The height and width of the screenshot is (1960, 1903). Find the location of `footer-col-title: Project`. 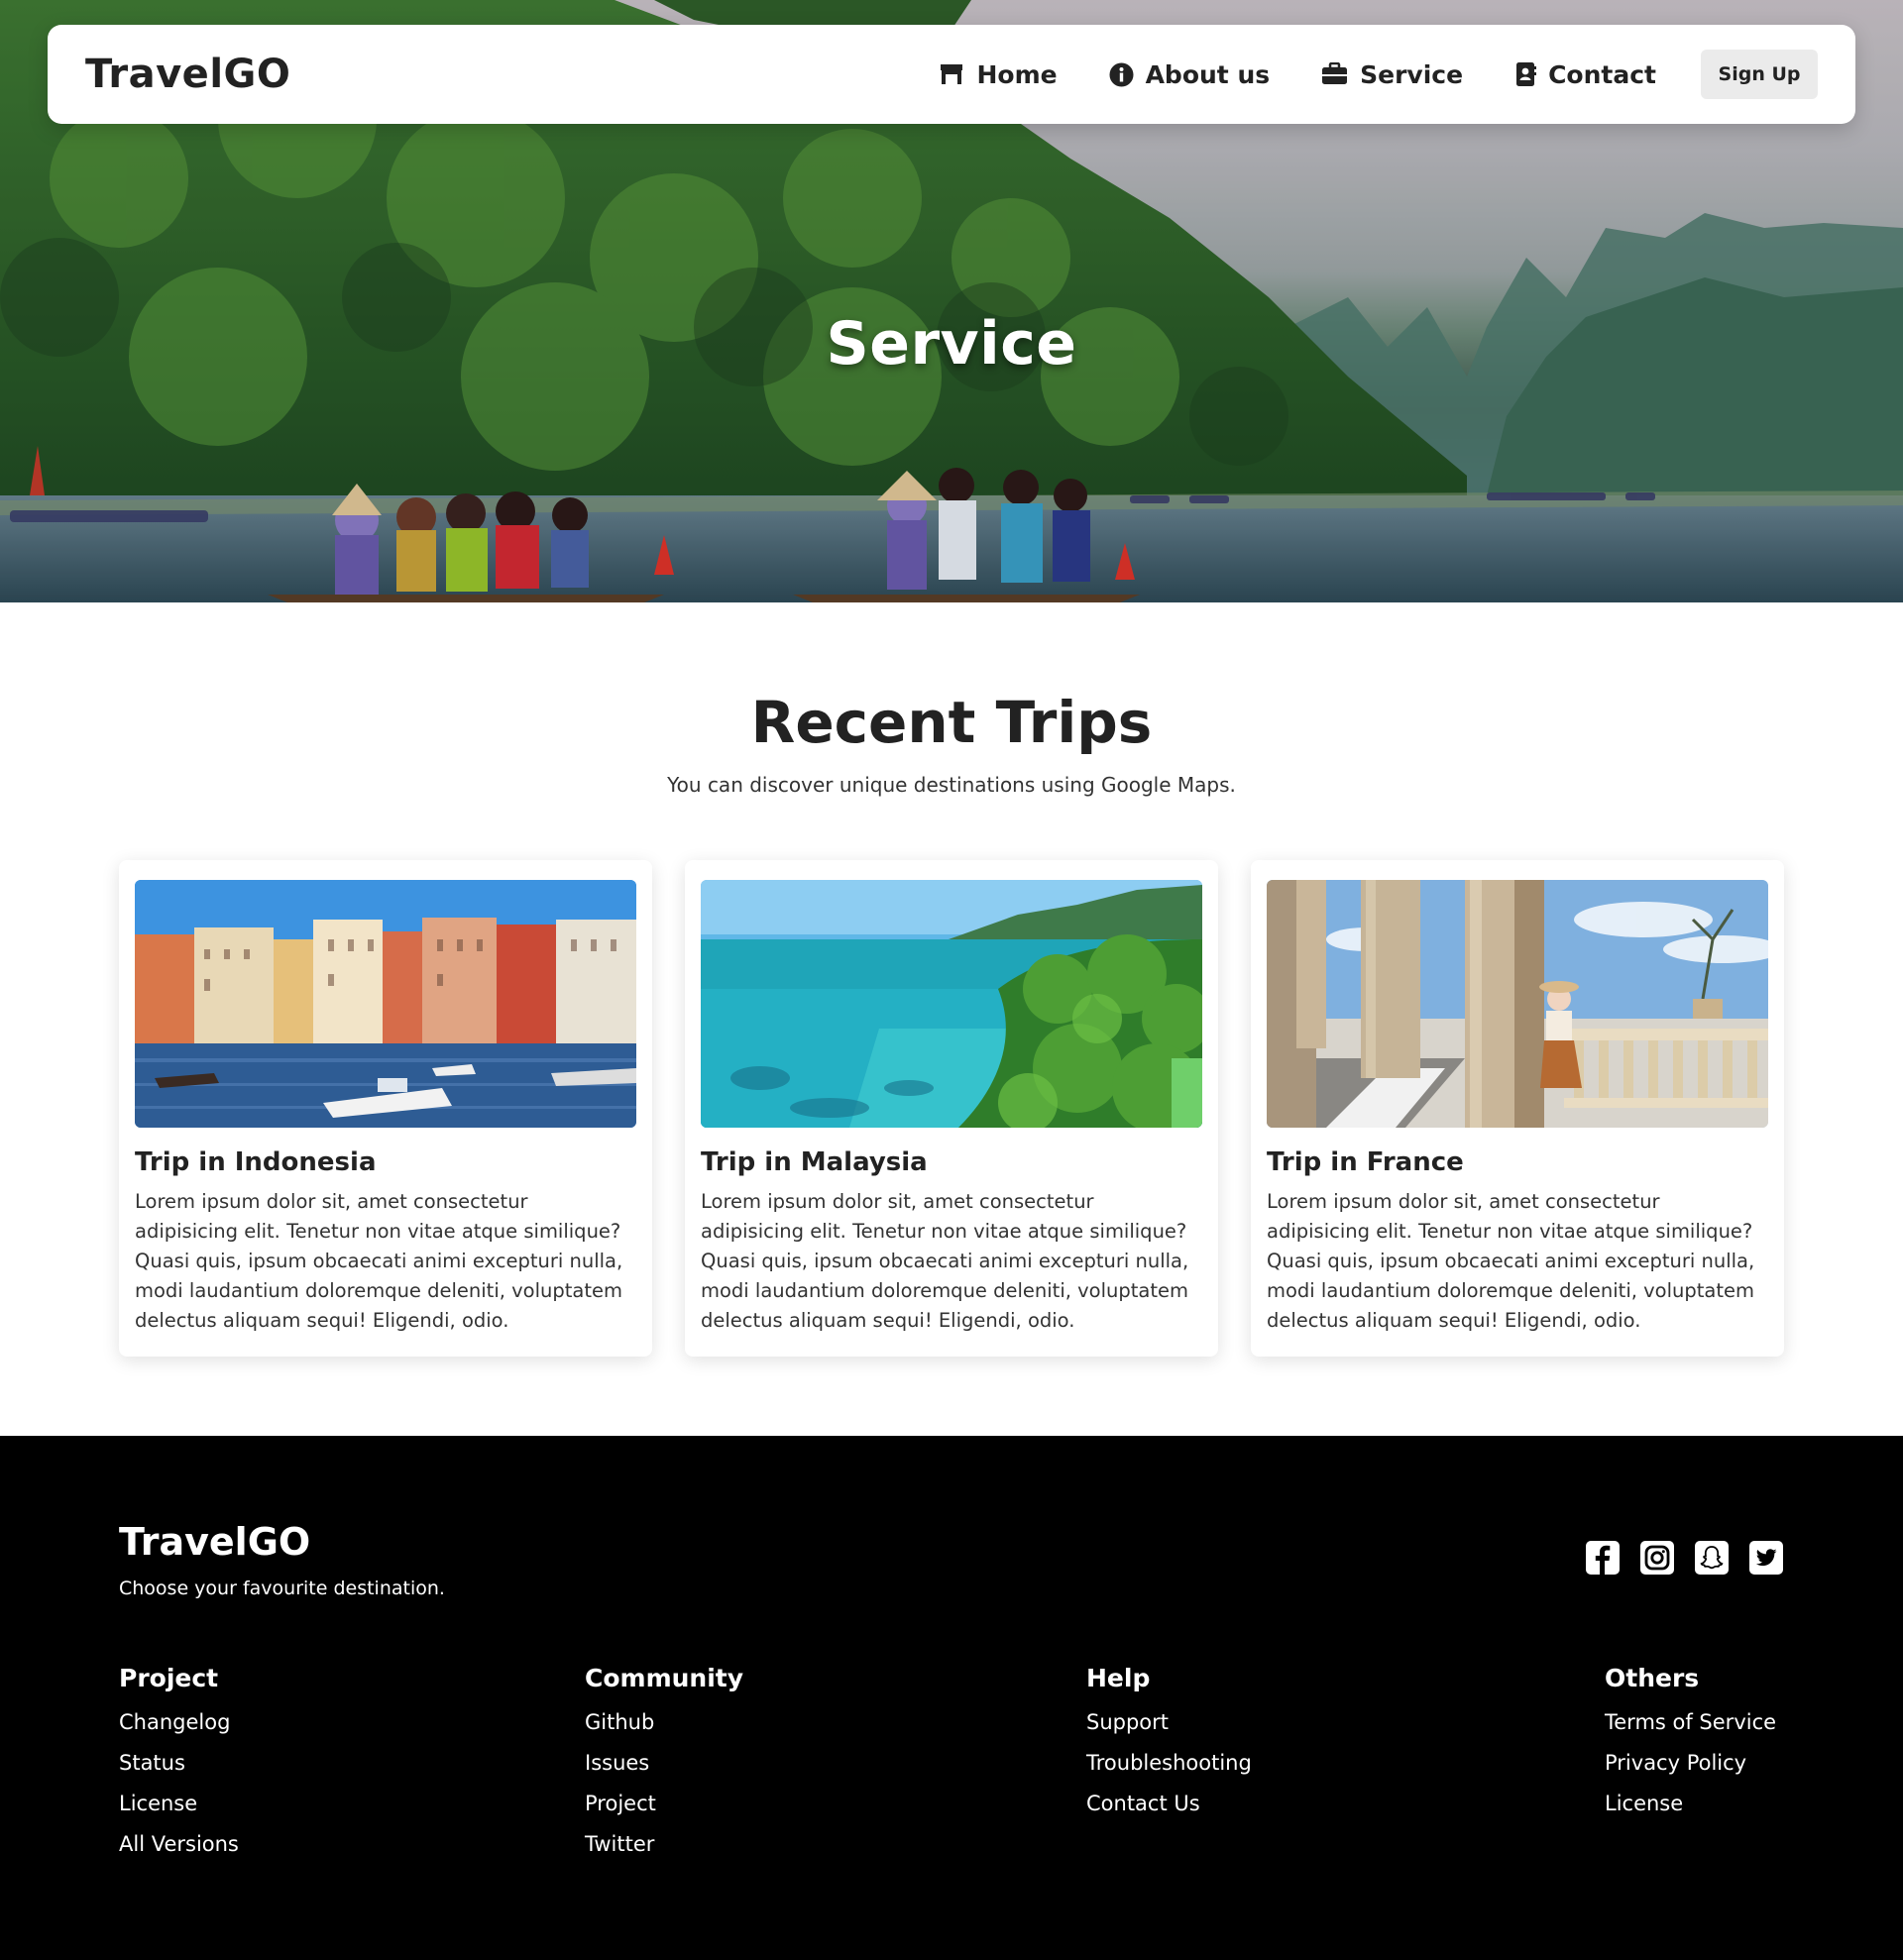

footer-col-title: Project is located at coordinates (169, 1678).